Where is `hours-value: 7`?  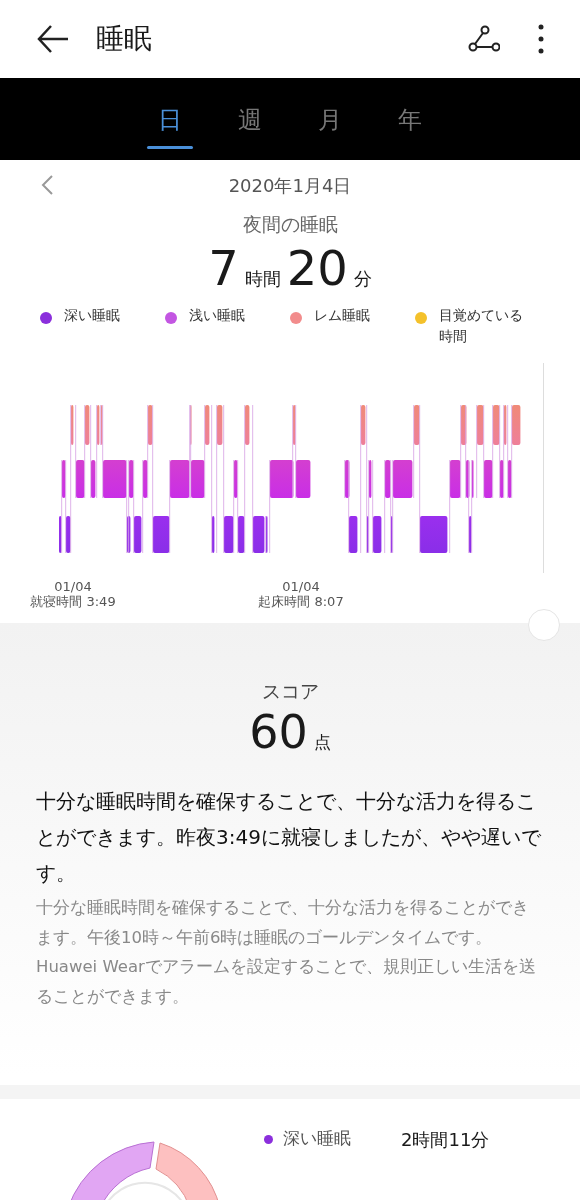 hours-value: 7 is located at coordinates (223, 267).